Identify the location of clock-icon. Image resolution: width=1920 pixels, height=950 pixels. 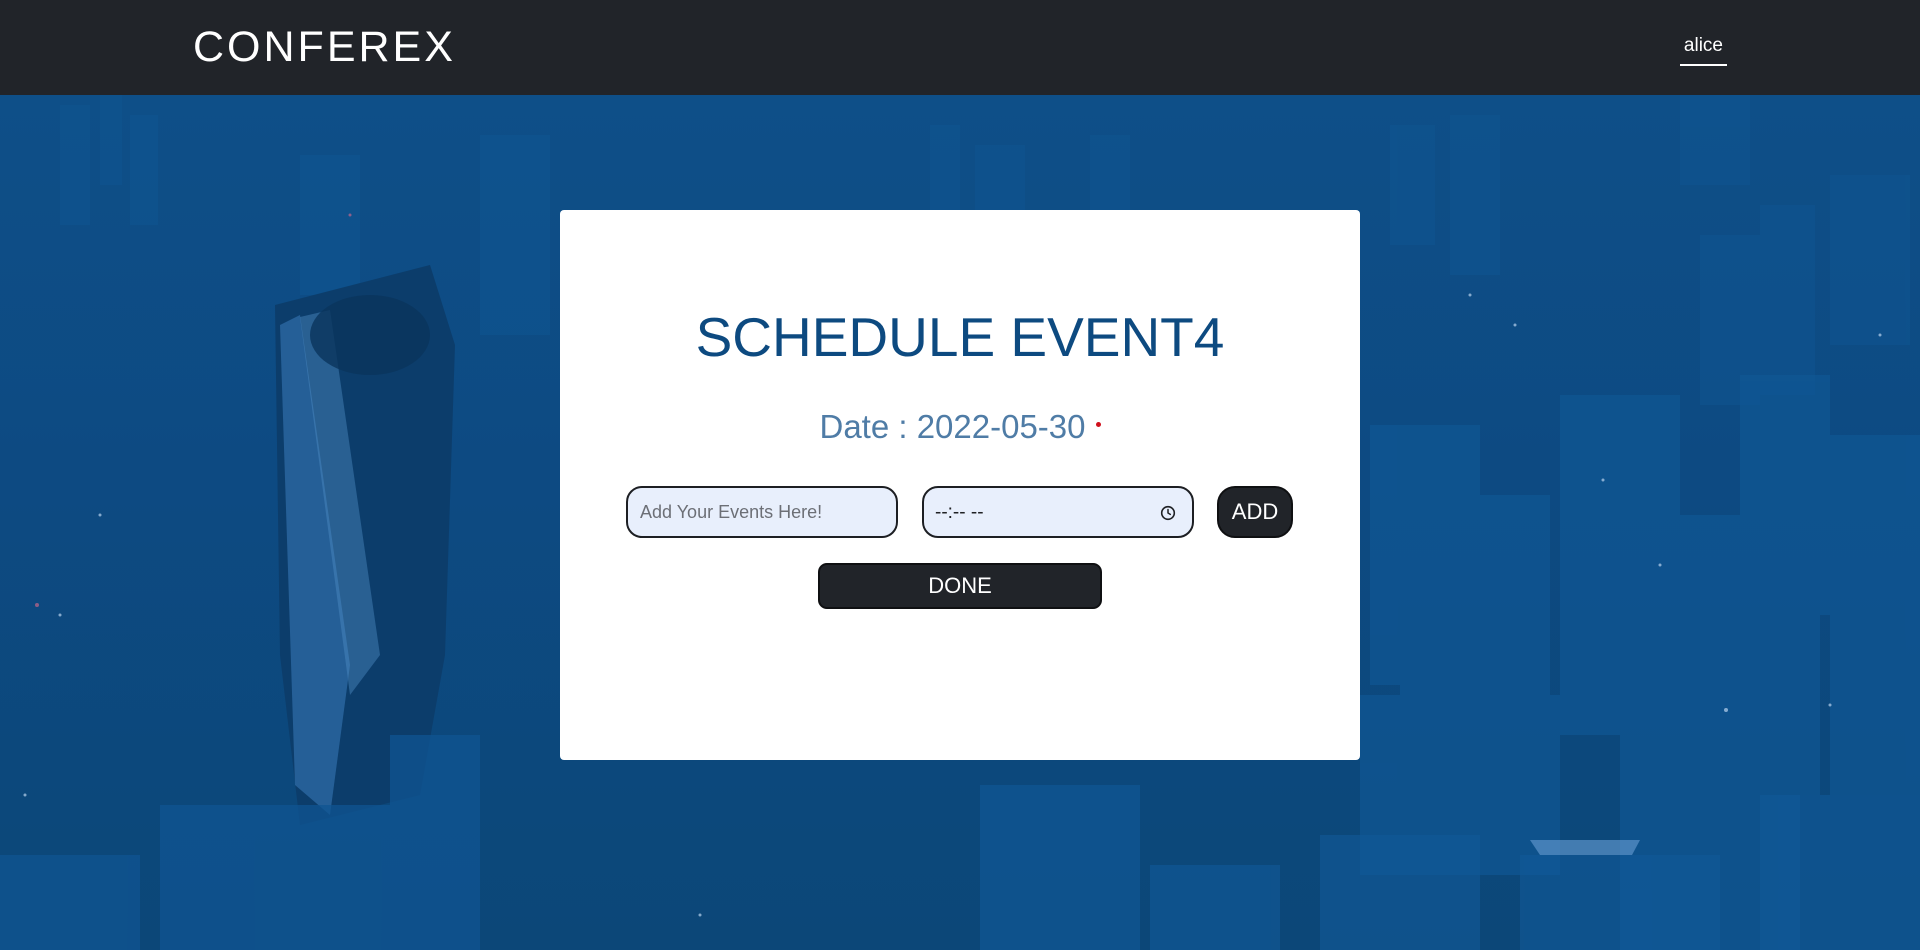
(1168, 513).